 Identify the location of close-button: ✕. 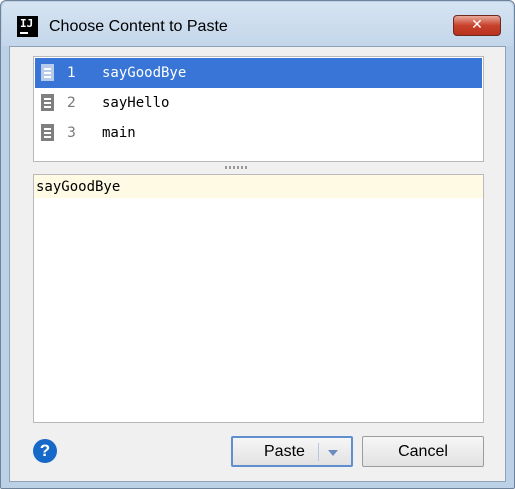
(477, 25).